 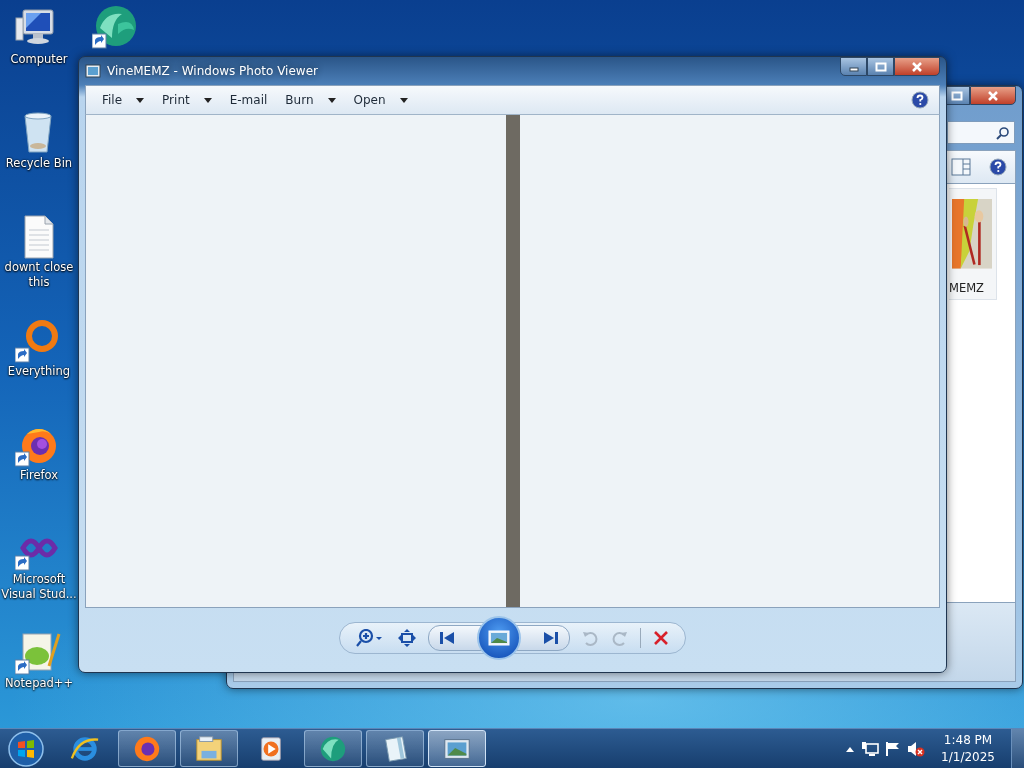 I want to click on menu-item: E-mail, so click(x=248, y=100).